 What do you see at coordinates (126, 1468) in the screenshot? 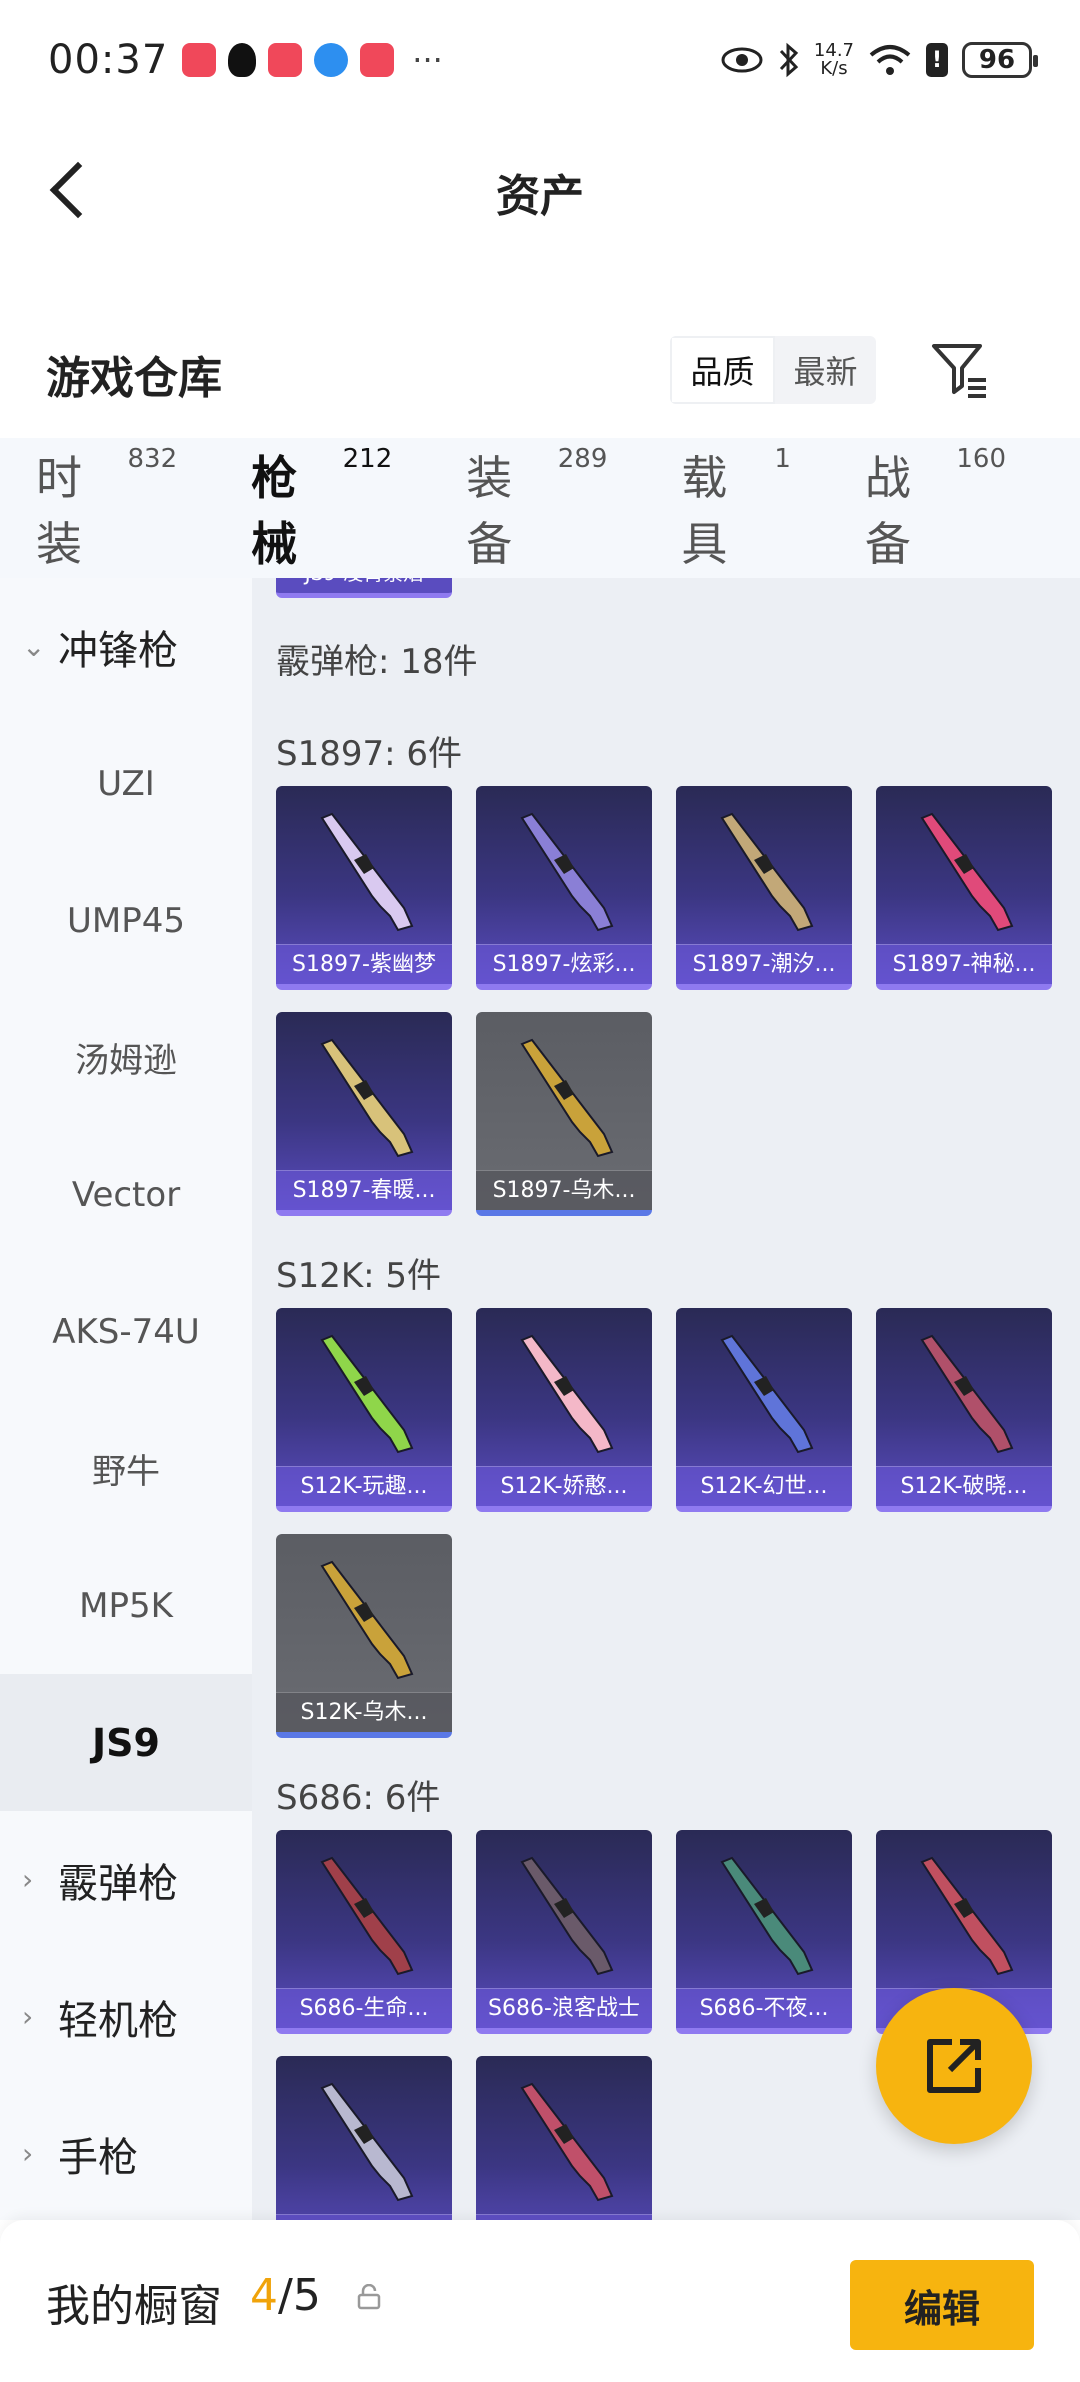
I see `sidebar-item-bizon: 野牛` at bounding box center [126, 1468].